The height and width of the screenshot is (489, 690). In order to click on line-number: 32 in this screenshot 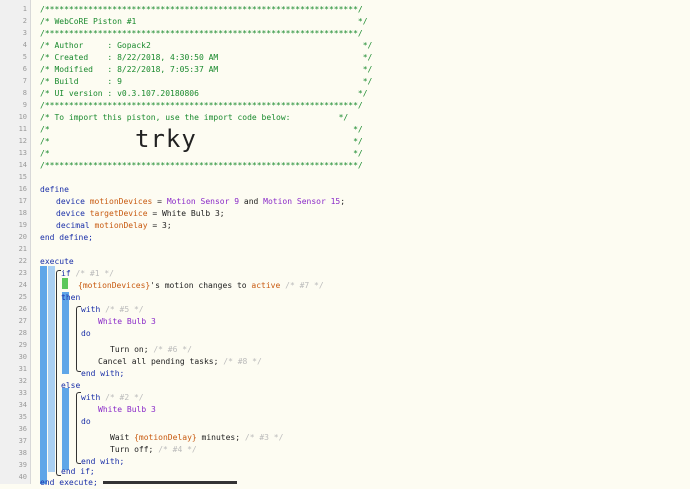, I will do `click(22, 381)`.